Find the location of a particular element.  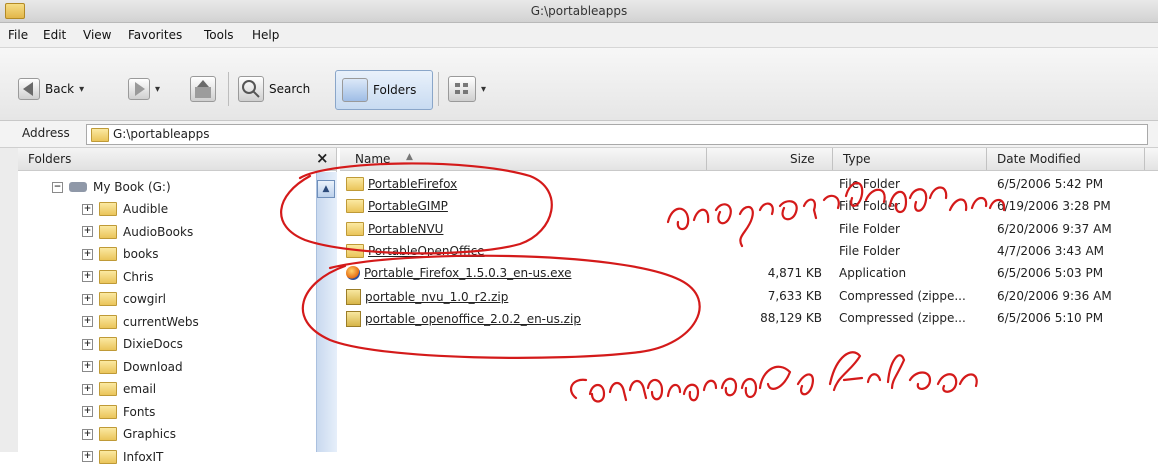

window-title: G:\portableapps is located at coordinates (579, 11).